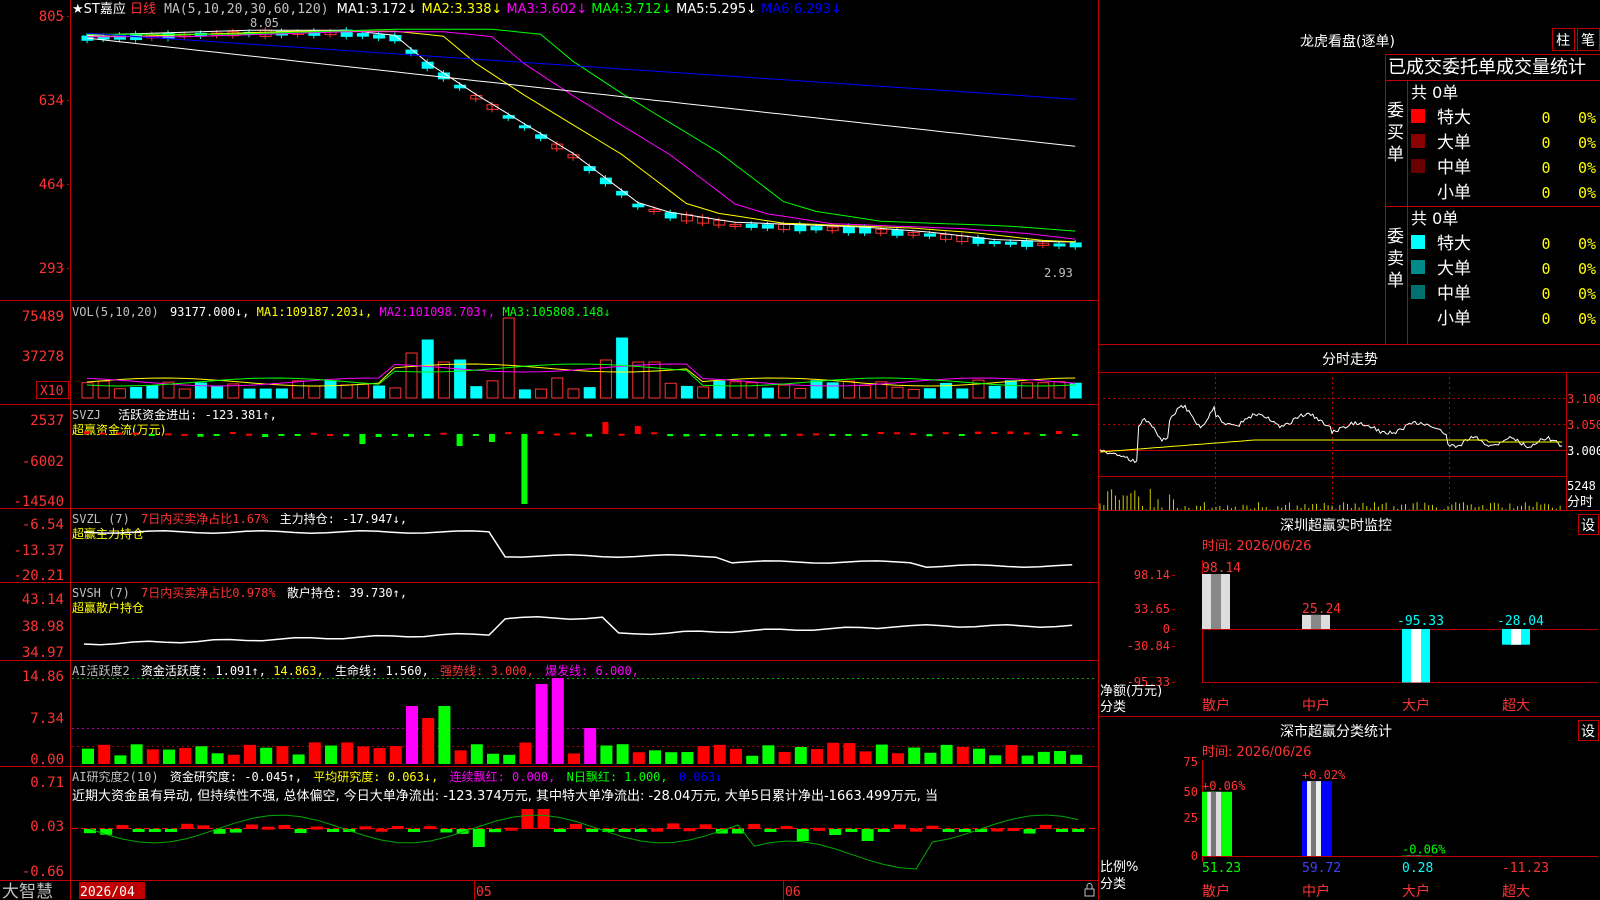 Image resolution: width=1600 pixels, height=900 pixels. I want to click on sz-class-time: 时间: 2026/06/26, so click(1256, 752).